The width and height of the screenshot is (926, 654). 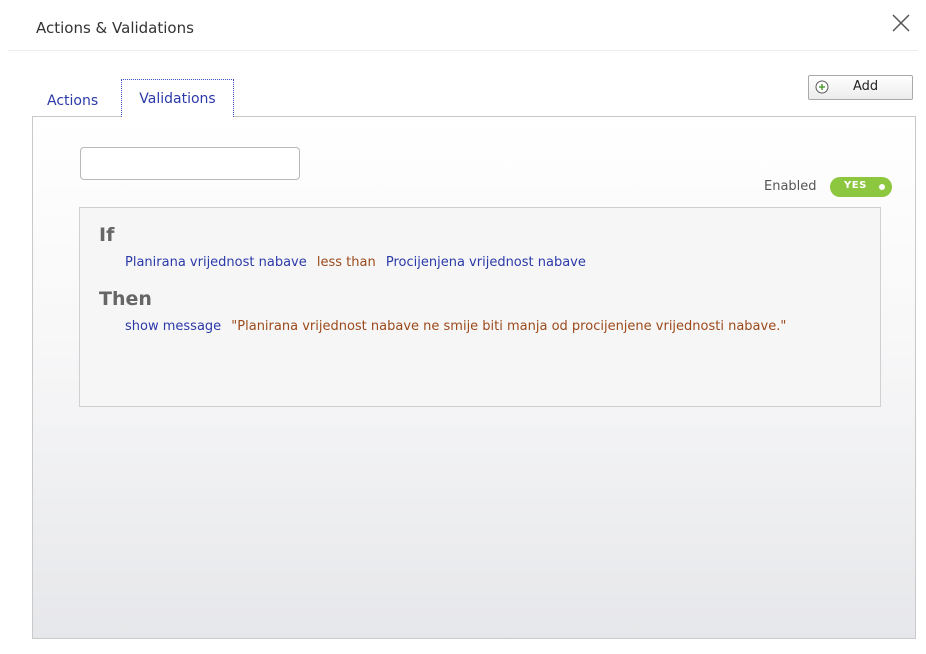 I want to click on action-type: show message, so click(x=173, y=326).